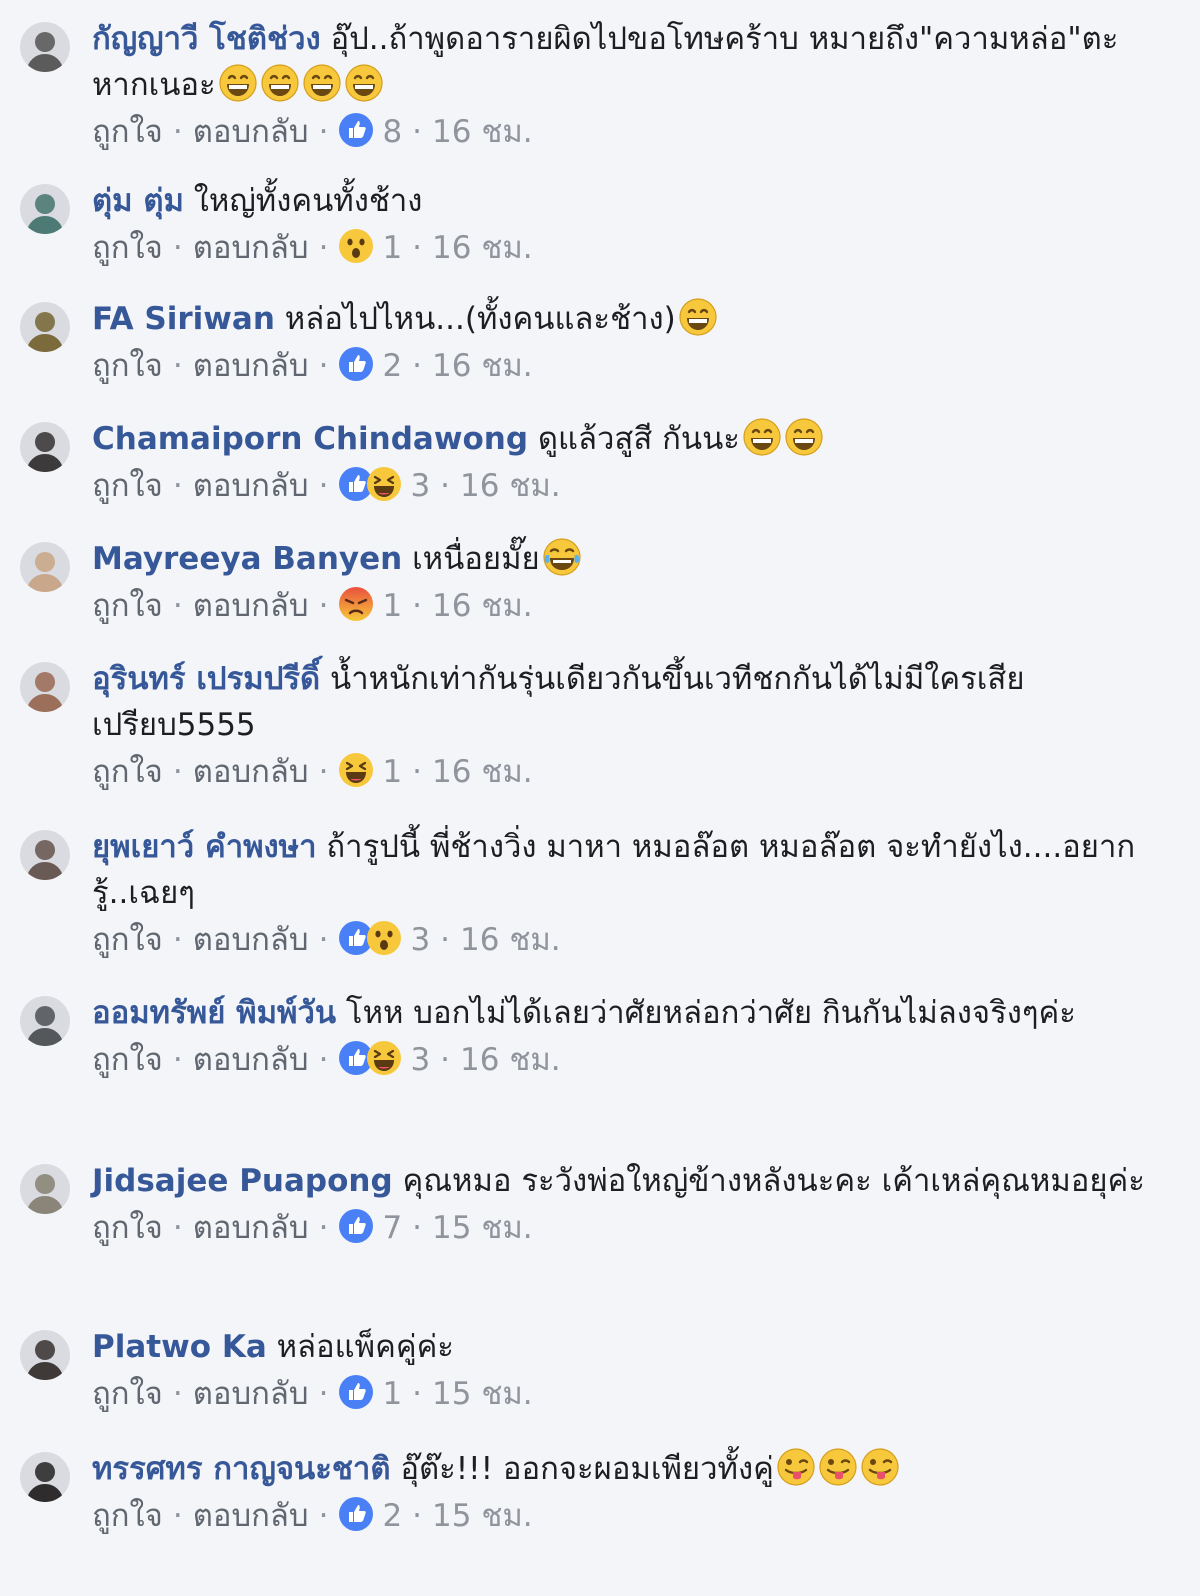  I want to click on reaction-count: 8, so click(392, 132).